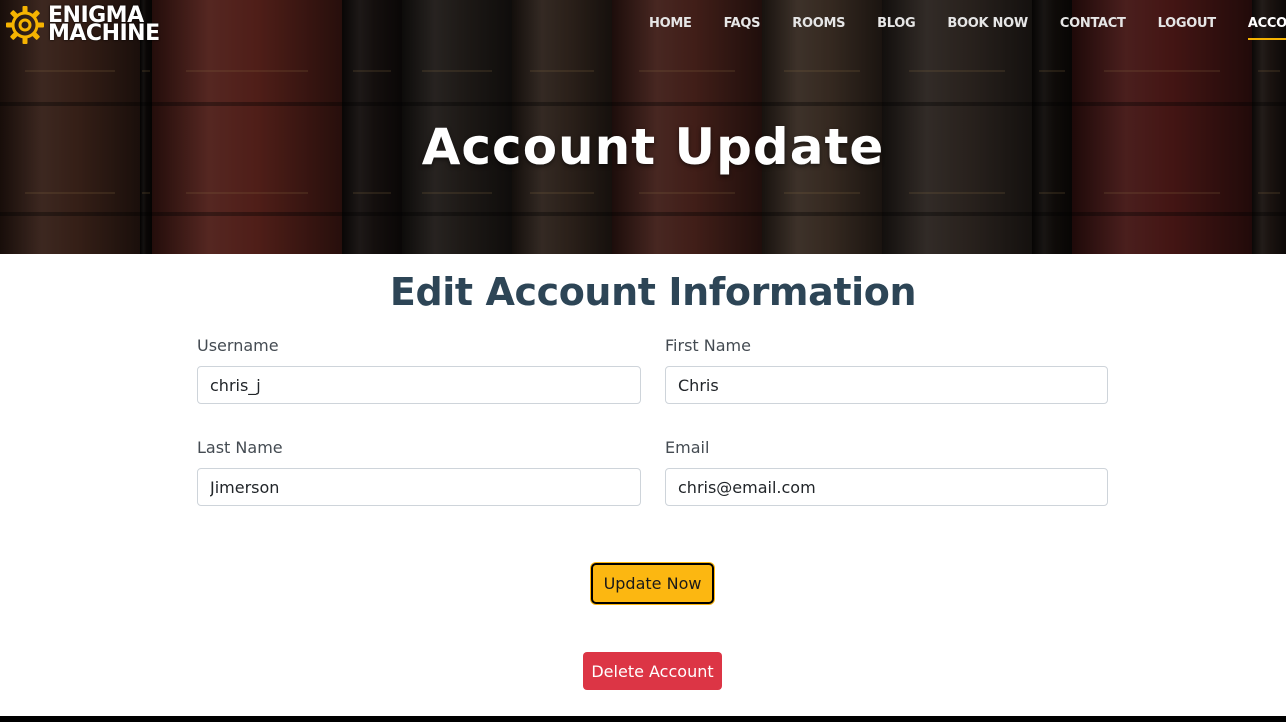  I want to click on nav-account: ACCOUNT, so click(1266, 27).